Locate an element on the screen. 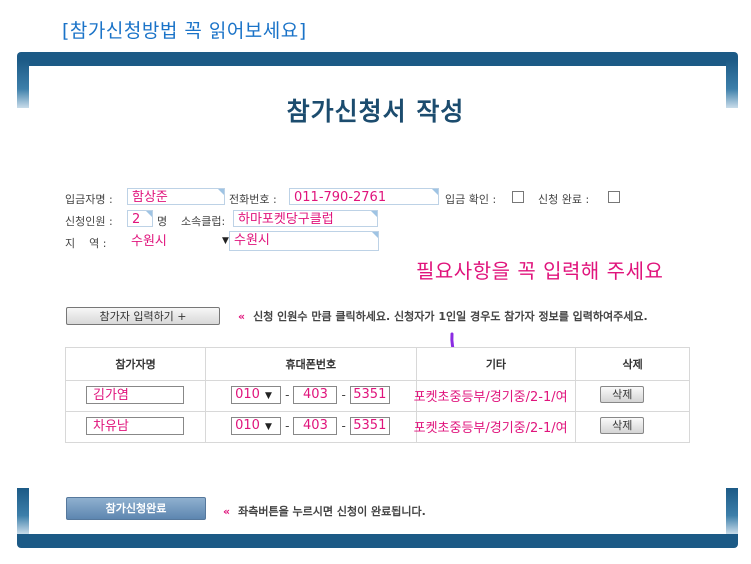 Image resolution: width=751 pixels, height=564 pixels. headcount-field: 2 is located at coordinates (140, 218).